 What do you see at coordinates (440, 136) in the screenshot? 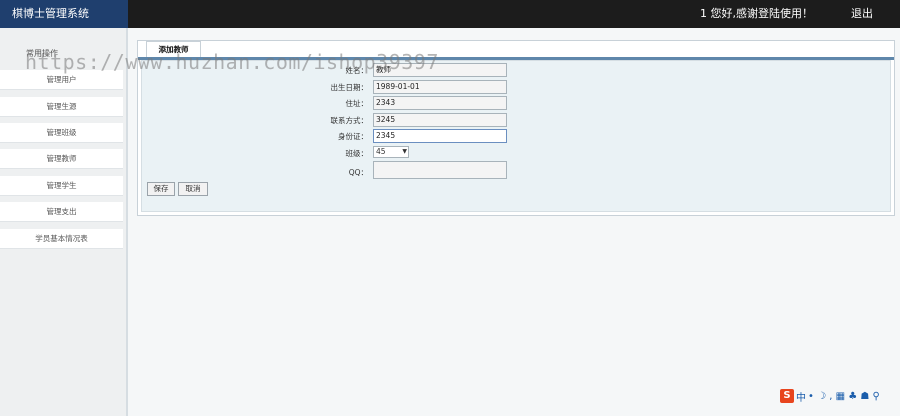
I see `idcard-input: 2345` at bounding box center [440, 136].